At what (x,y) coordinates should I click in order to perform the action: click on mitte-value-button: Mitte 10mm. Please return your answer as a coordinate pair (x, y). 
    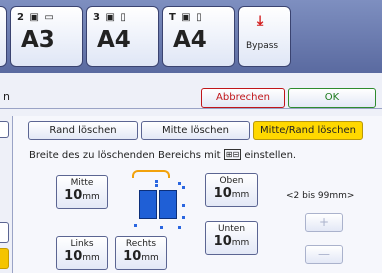
    Looking at the image, I should click on (82, 192).